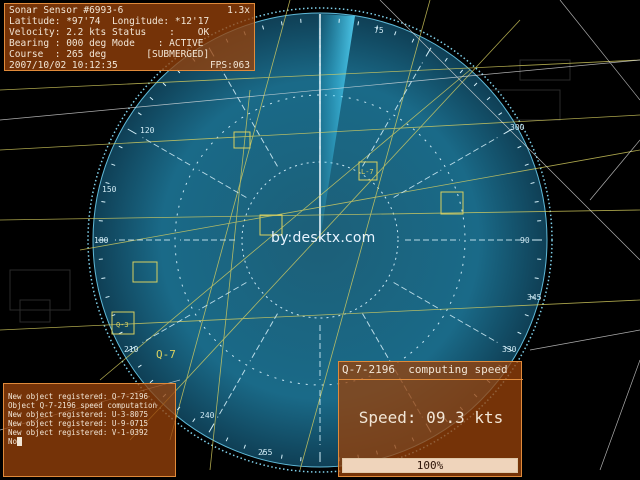  I want to click on speed-panel-title: Q-7-2196 computing speed, so click(425, 369).